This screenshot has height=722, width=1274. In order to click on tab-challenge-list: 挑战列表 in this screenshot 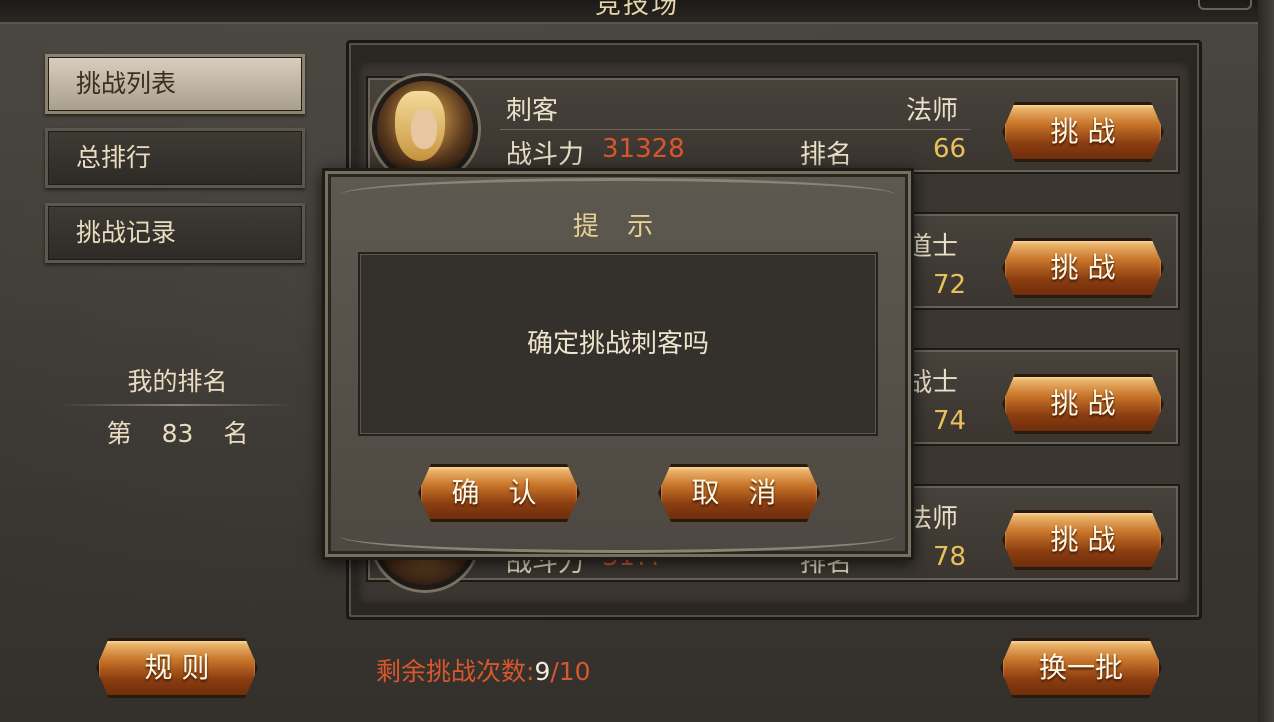, I will do `click(175, 84)`.